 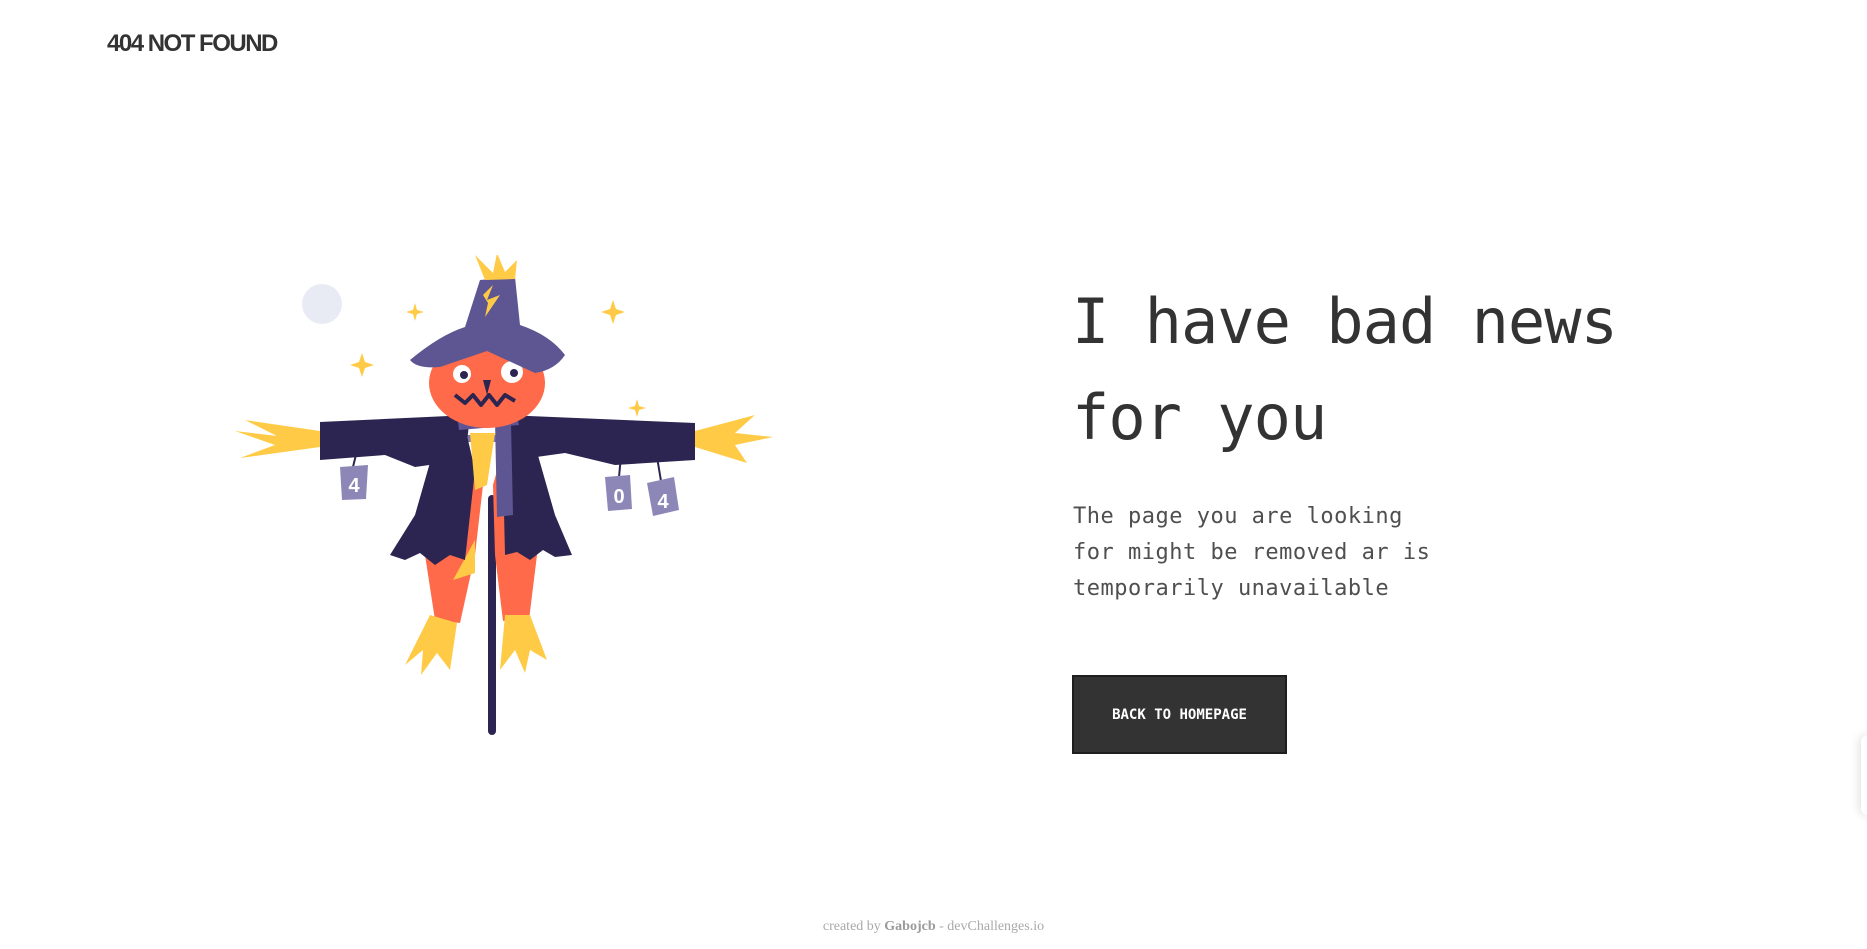 What do you see at coordinates (909, 926) in the screenshot?
I see `footer-author: Gabojcb` at bounding box center [909, 926].